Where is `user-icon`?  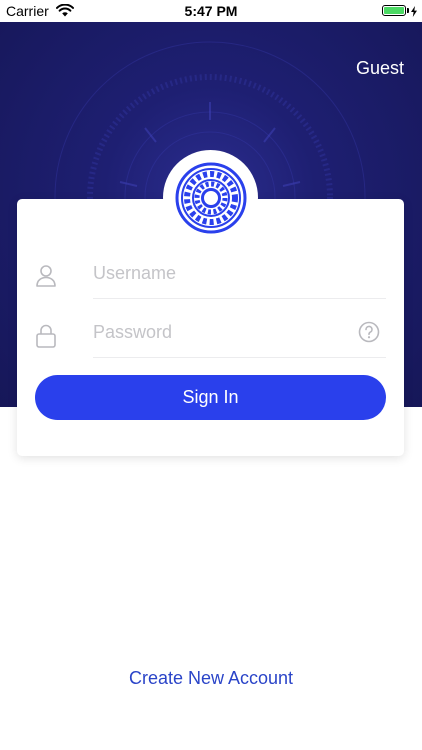 user-icon is located at coordinates (46, 278).